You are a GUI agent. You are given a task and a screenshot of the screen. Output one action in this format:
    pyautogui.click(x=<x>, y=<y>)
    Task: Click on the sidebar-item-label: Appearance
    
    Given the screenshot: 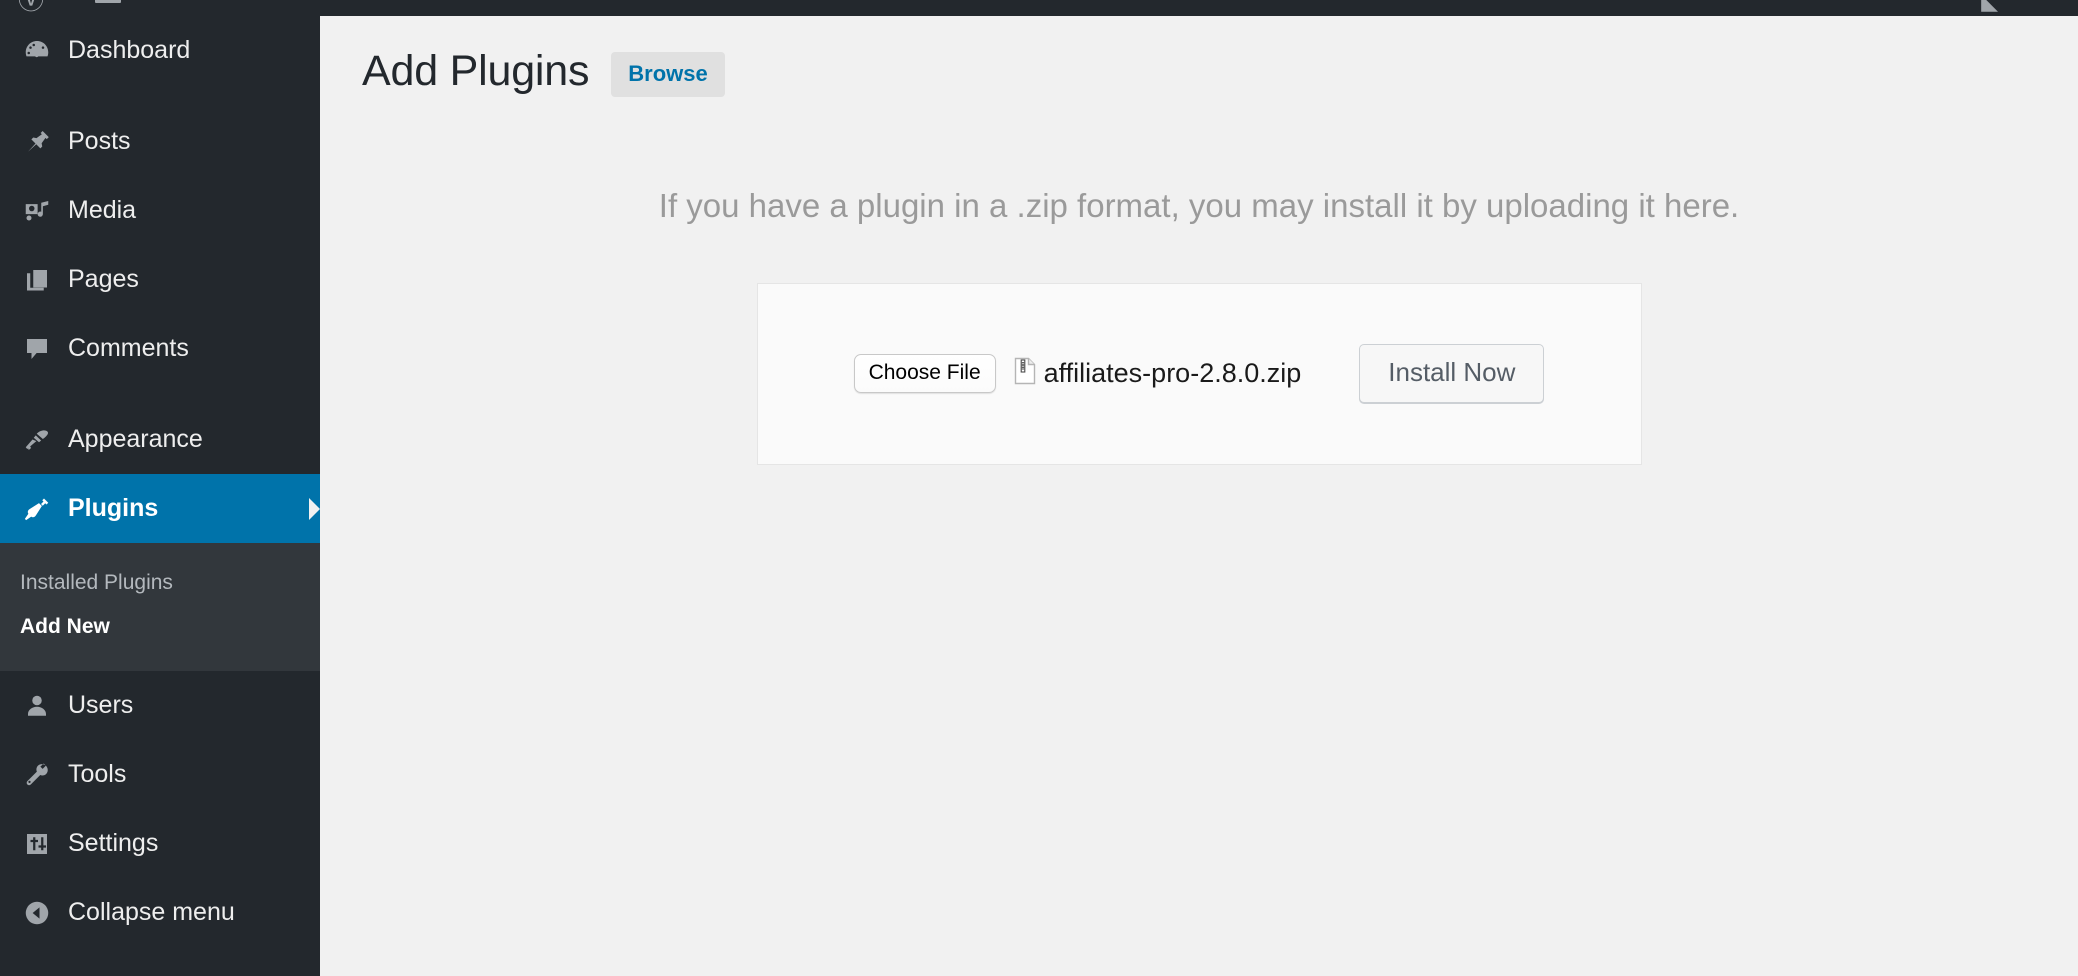 What is the action you would take?
    pyautogui.click(x=135, y=439)
    